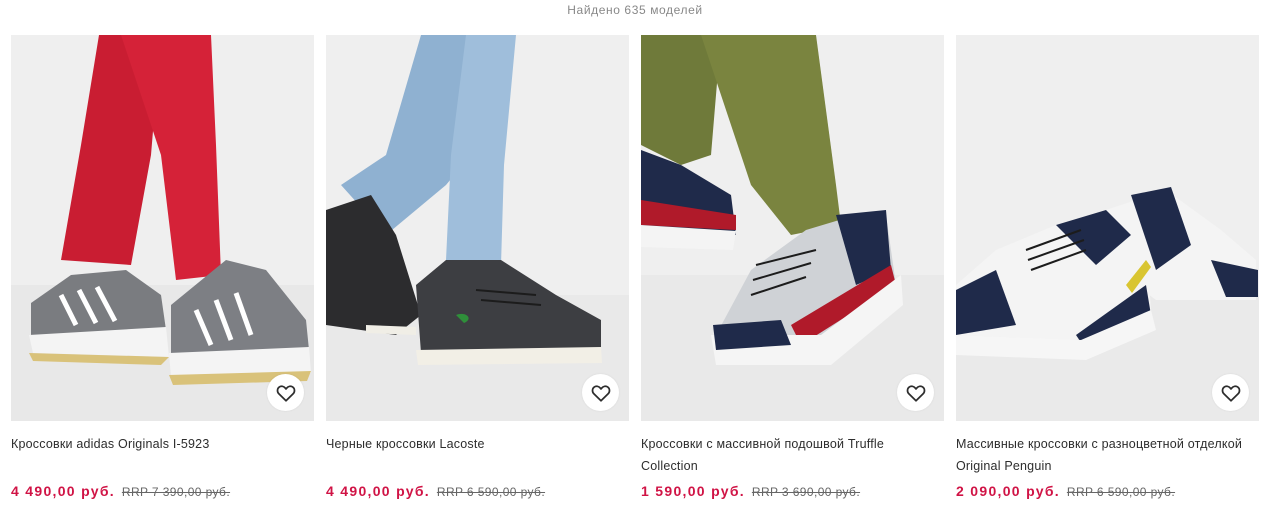  What do you see at coordinates (1008, 491) in the screenshot?
I see `product-price: 2 090,00 руб.` at bounding box center [1008, 491].